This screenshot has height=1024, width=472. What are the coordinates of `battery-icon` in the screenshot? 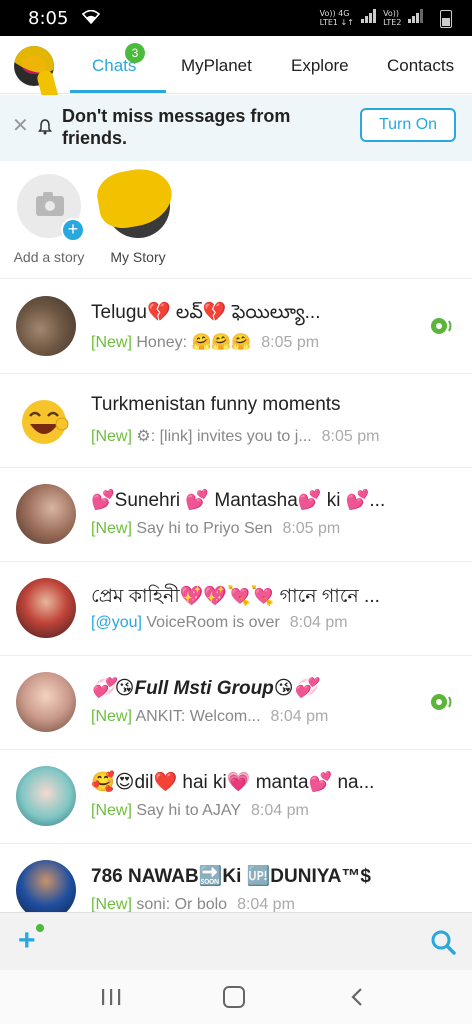 It's located at (446, 19).